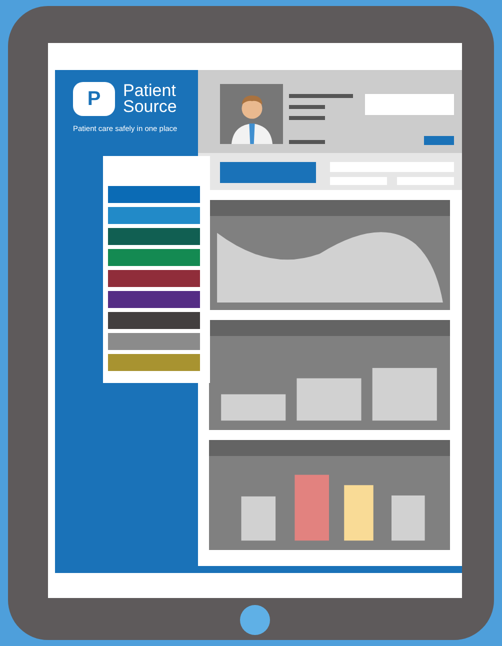  I want to click on home-button, so click(255, 620).